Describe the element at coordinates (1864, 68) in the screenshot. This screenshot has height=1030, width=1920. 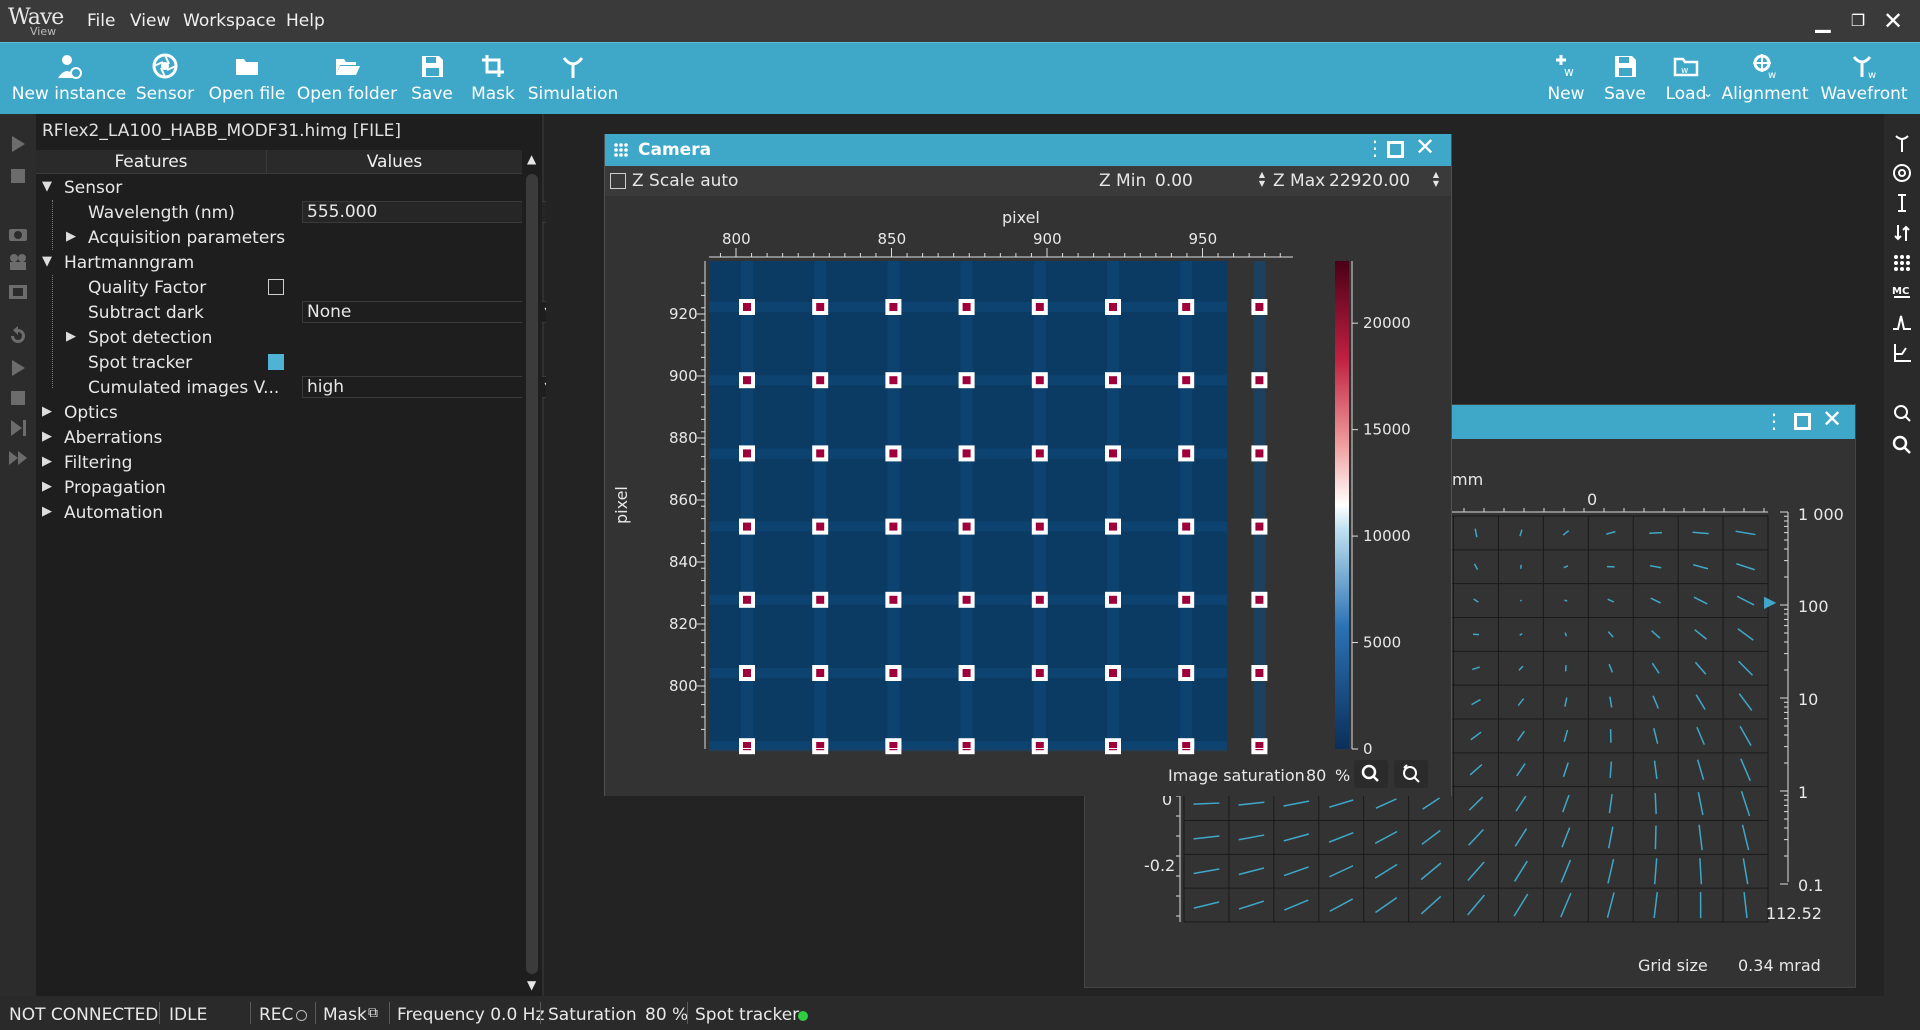
I see `wavefront-icon: w` at that location.